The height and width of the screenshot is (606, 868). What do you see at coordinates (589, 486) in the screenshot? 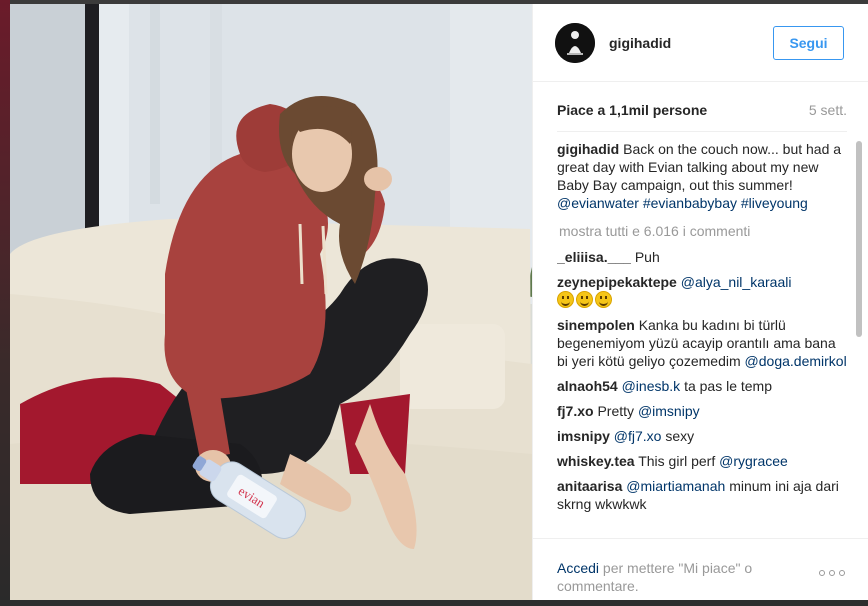
I see `comment-username: anitaarisa` at bounding box center [589, 486].